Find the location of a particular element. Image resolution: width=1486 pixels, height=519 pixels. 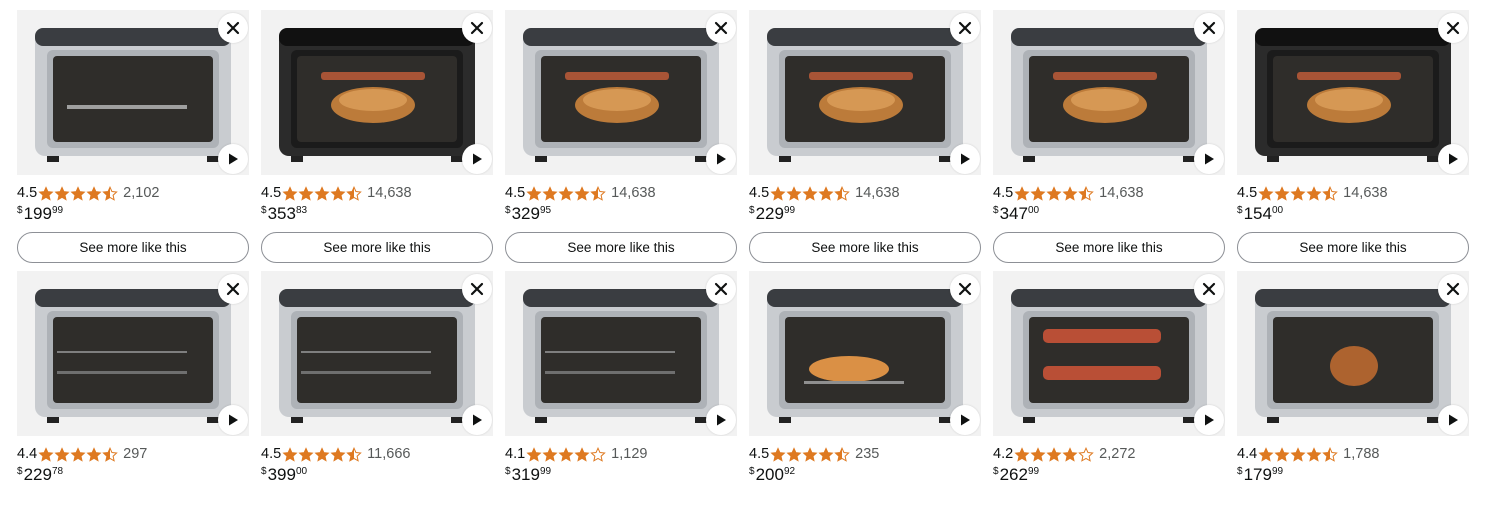

black-countertop-oven-chicken-image is located at coordinates (377, 92).